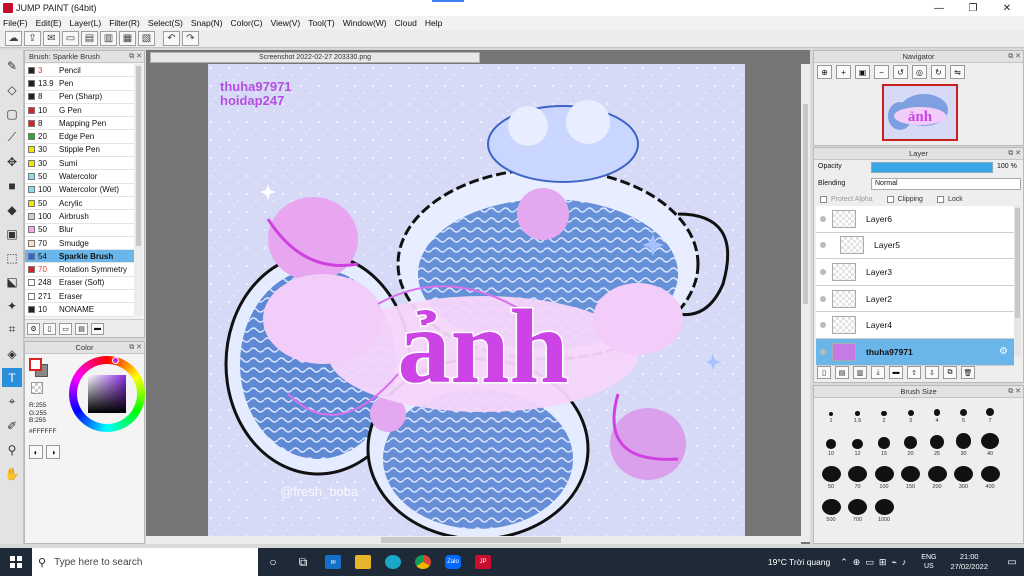 This screenshot has width=1024, height=576. I want to click on clipping-checkbox: Clipping, so click(904, 199).